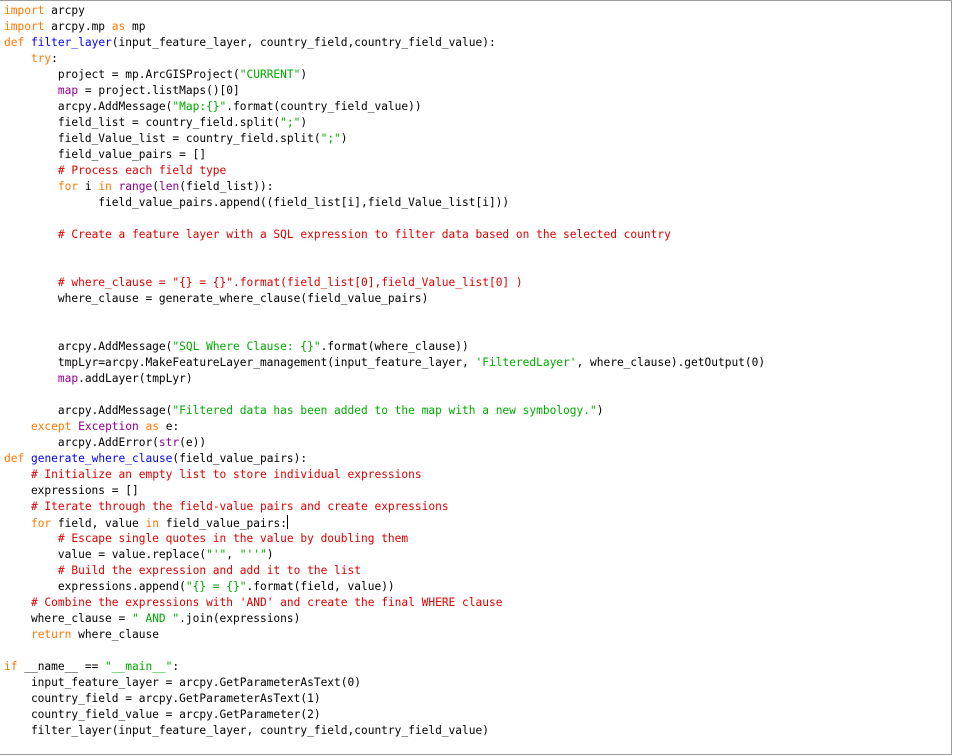 The image size is (953, 756). What do you see at coordinates (384, 123) in the screenshot?
I see `code-line: field_list = country_field.split(";")` at bounding box center [384, 123].